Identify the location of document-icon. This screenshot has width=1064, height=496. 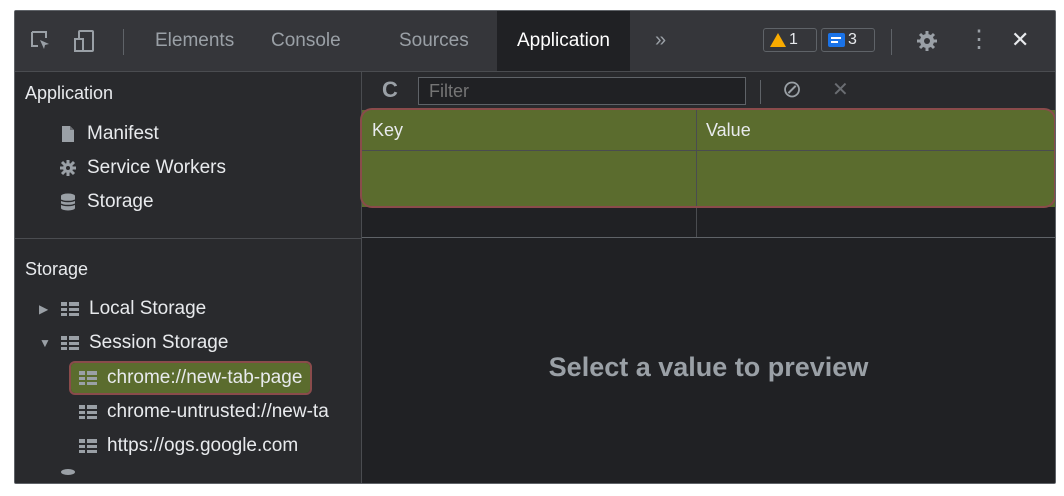
(68, 134).